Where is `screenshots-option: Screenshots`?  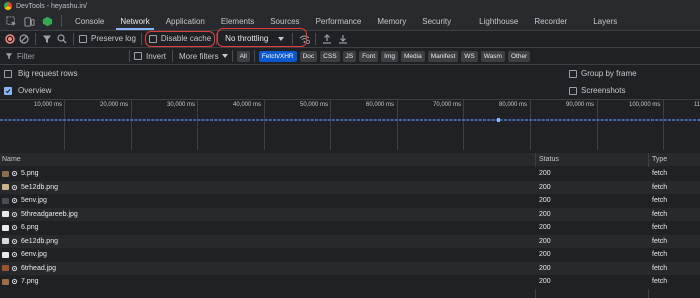
screenshots-option: Screenshots is located at coordinates (597, 90).